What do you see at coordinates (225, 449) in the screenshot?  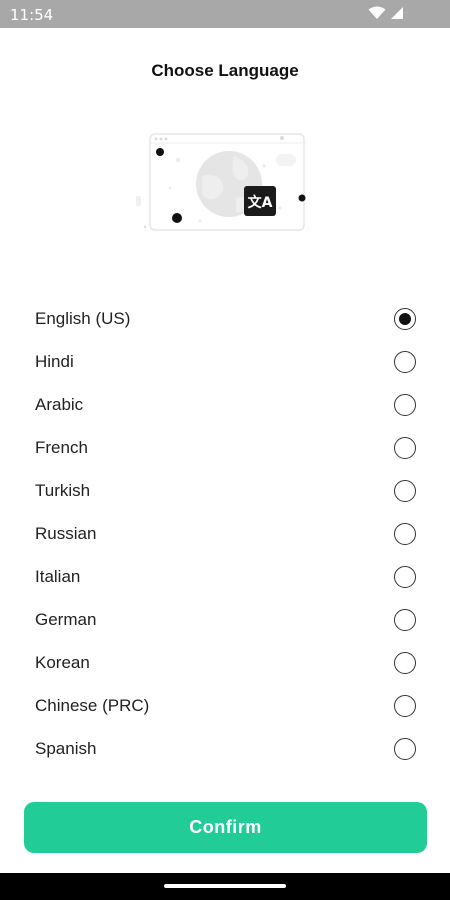 I see `language-option: French` at bounding box center [225, 449].